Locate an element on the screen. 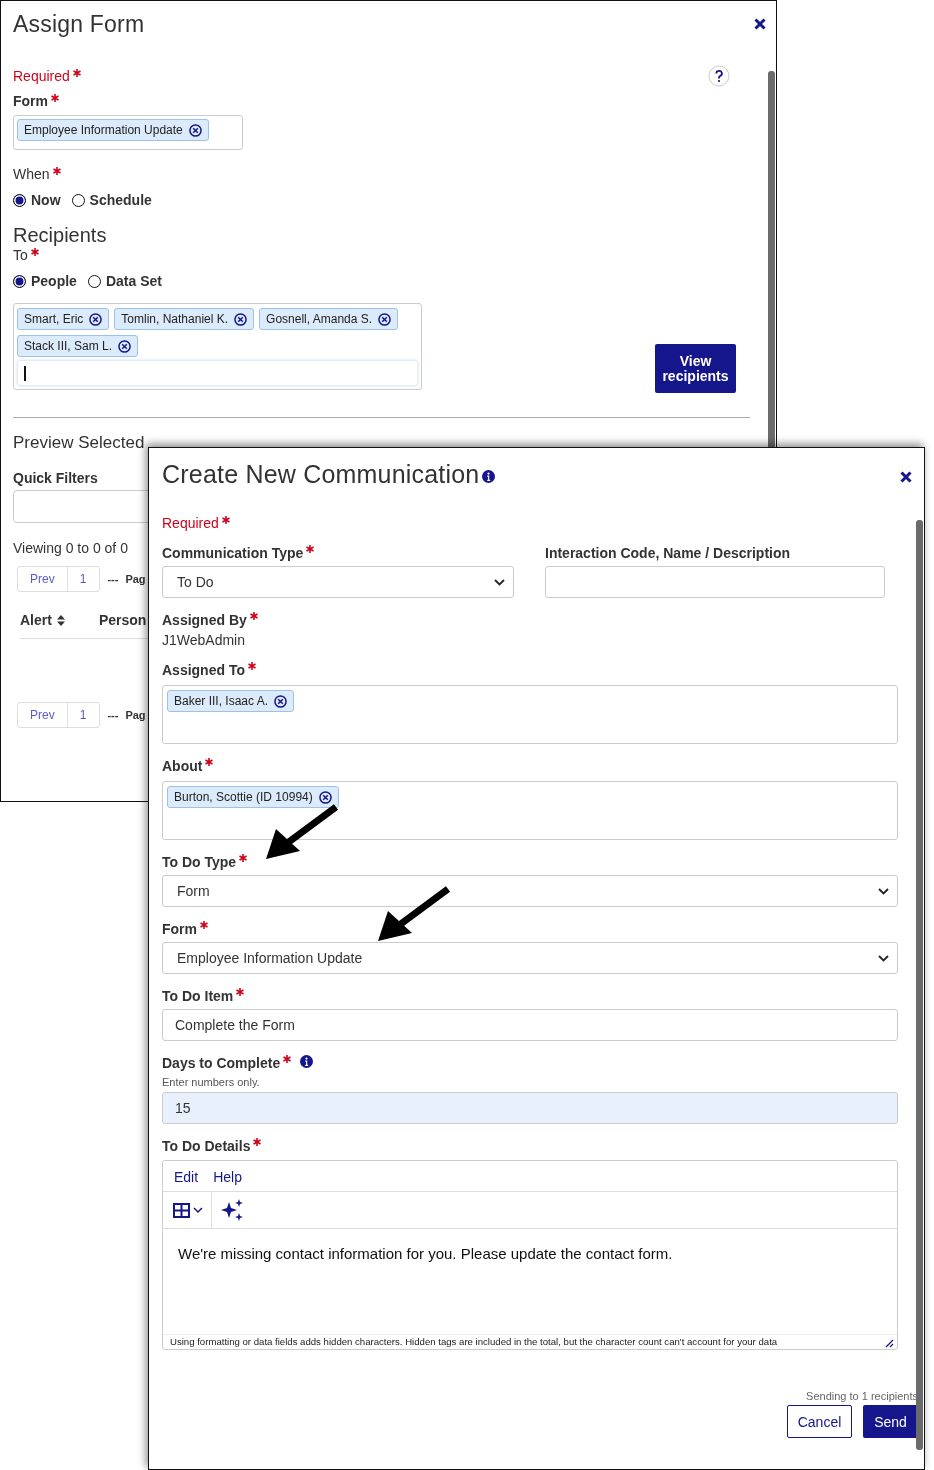  field-label: About is located at coordinates (182, 766).